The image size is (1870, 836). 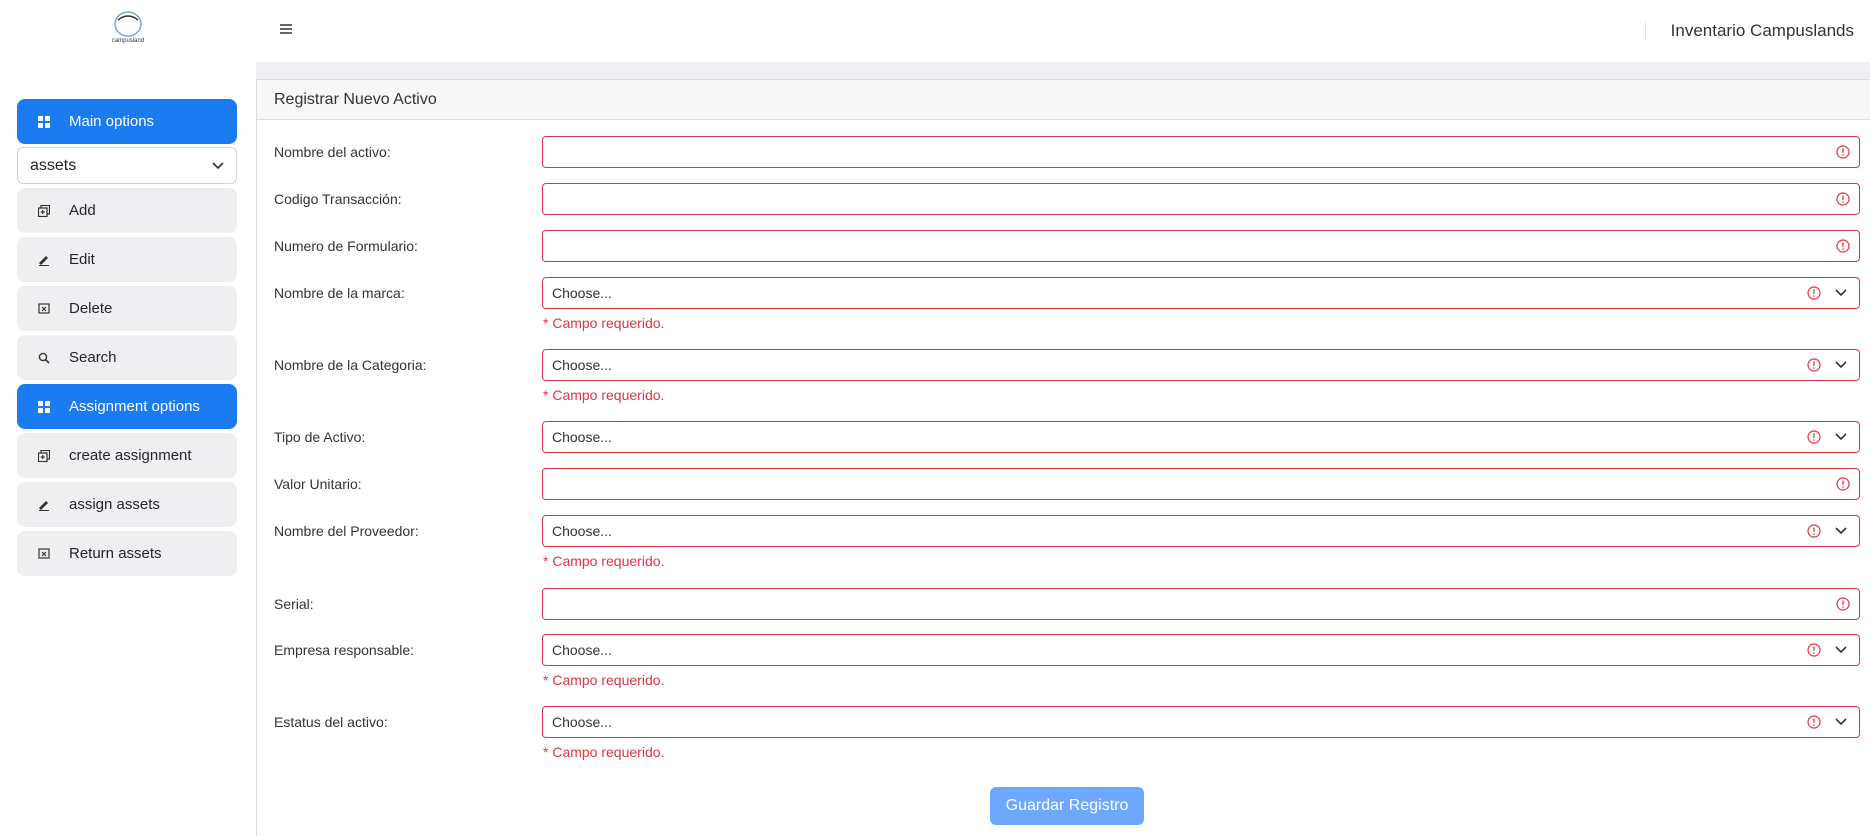 What do you see at coordinates (339, 293) in the screenshot?
I see `label-nombre-marca: Nombre de la marca:` at bounding box center [339, 293].